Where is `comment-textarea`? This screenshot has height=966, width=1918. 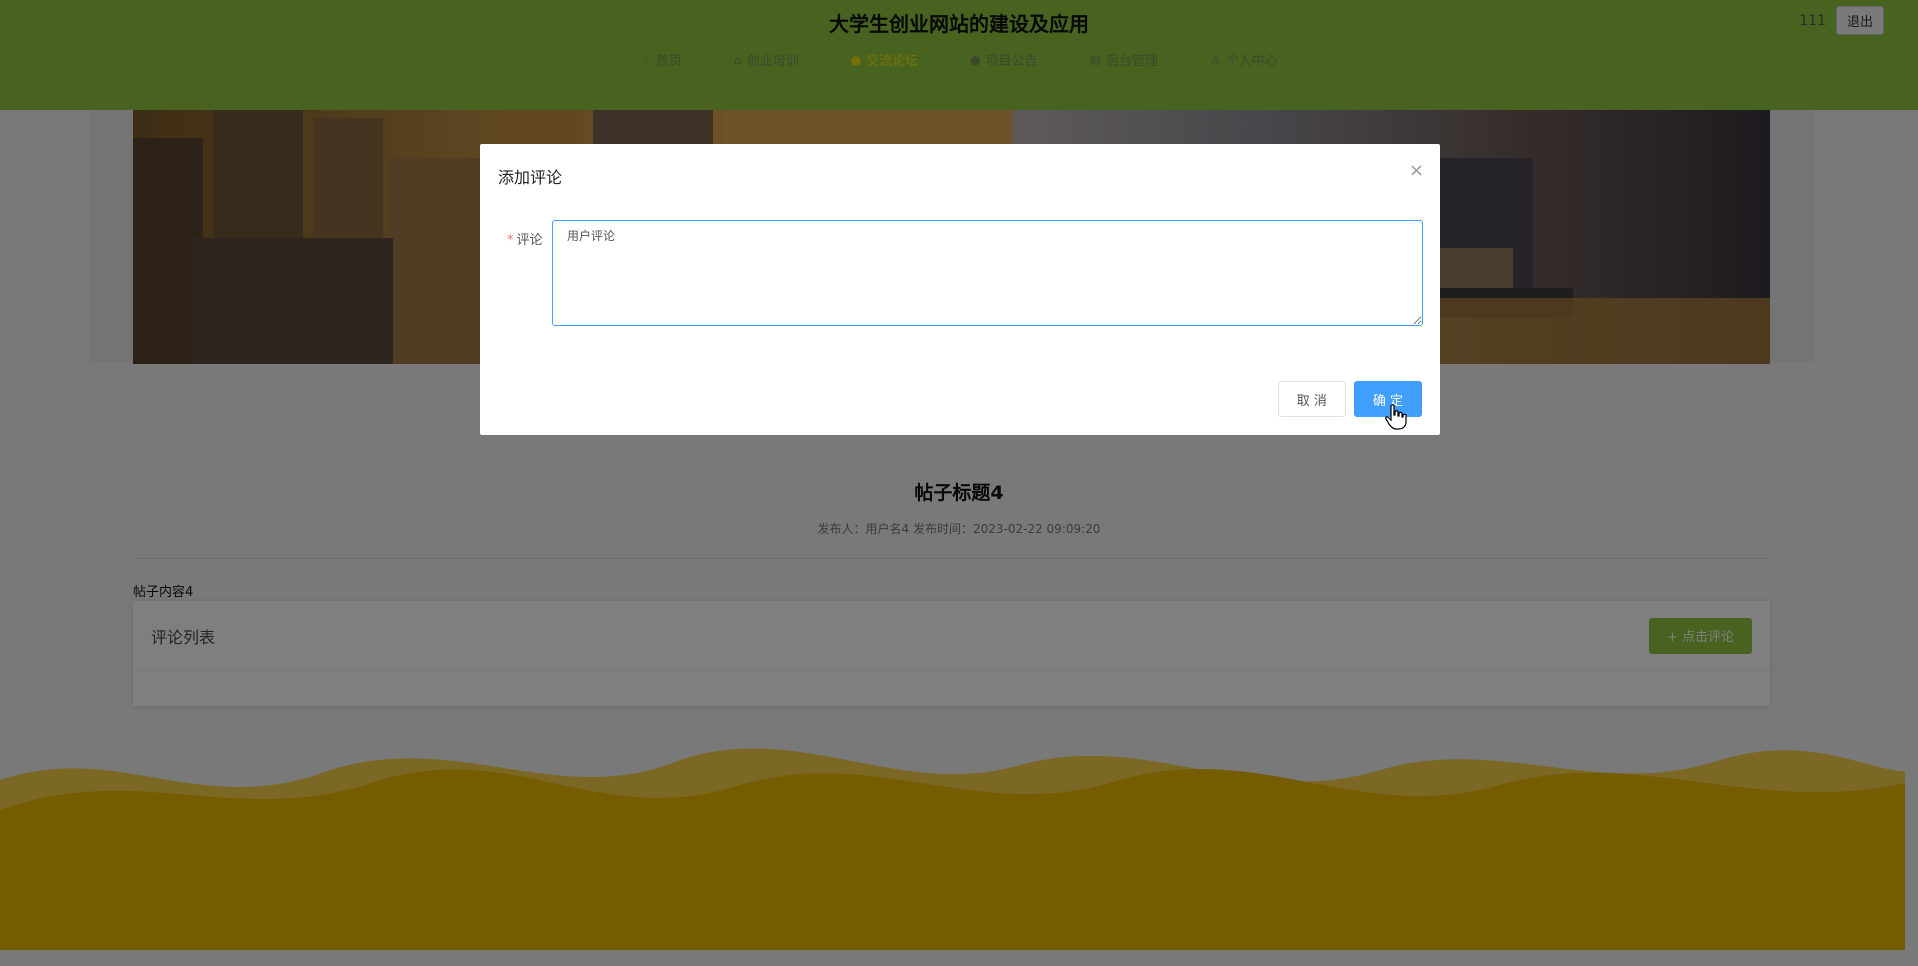
comment-textarea is located at coordinates (987, 273).